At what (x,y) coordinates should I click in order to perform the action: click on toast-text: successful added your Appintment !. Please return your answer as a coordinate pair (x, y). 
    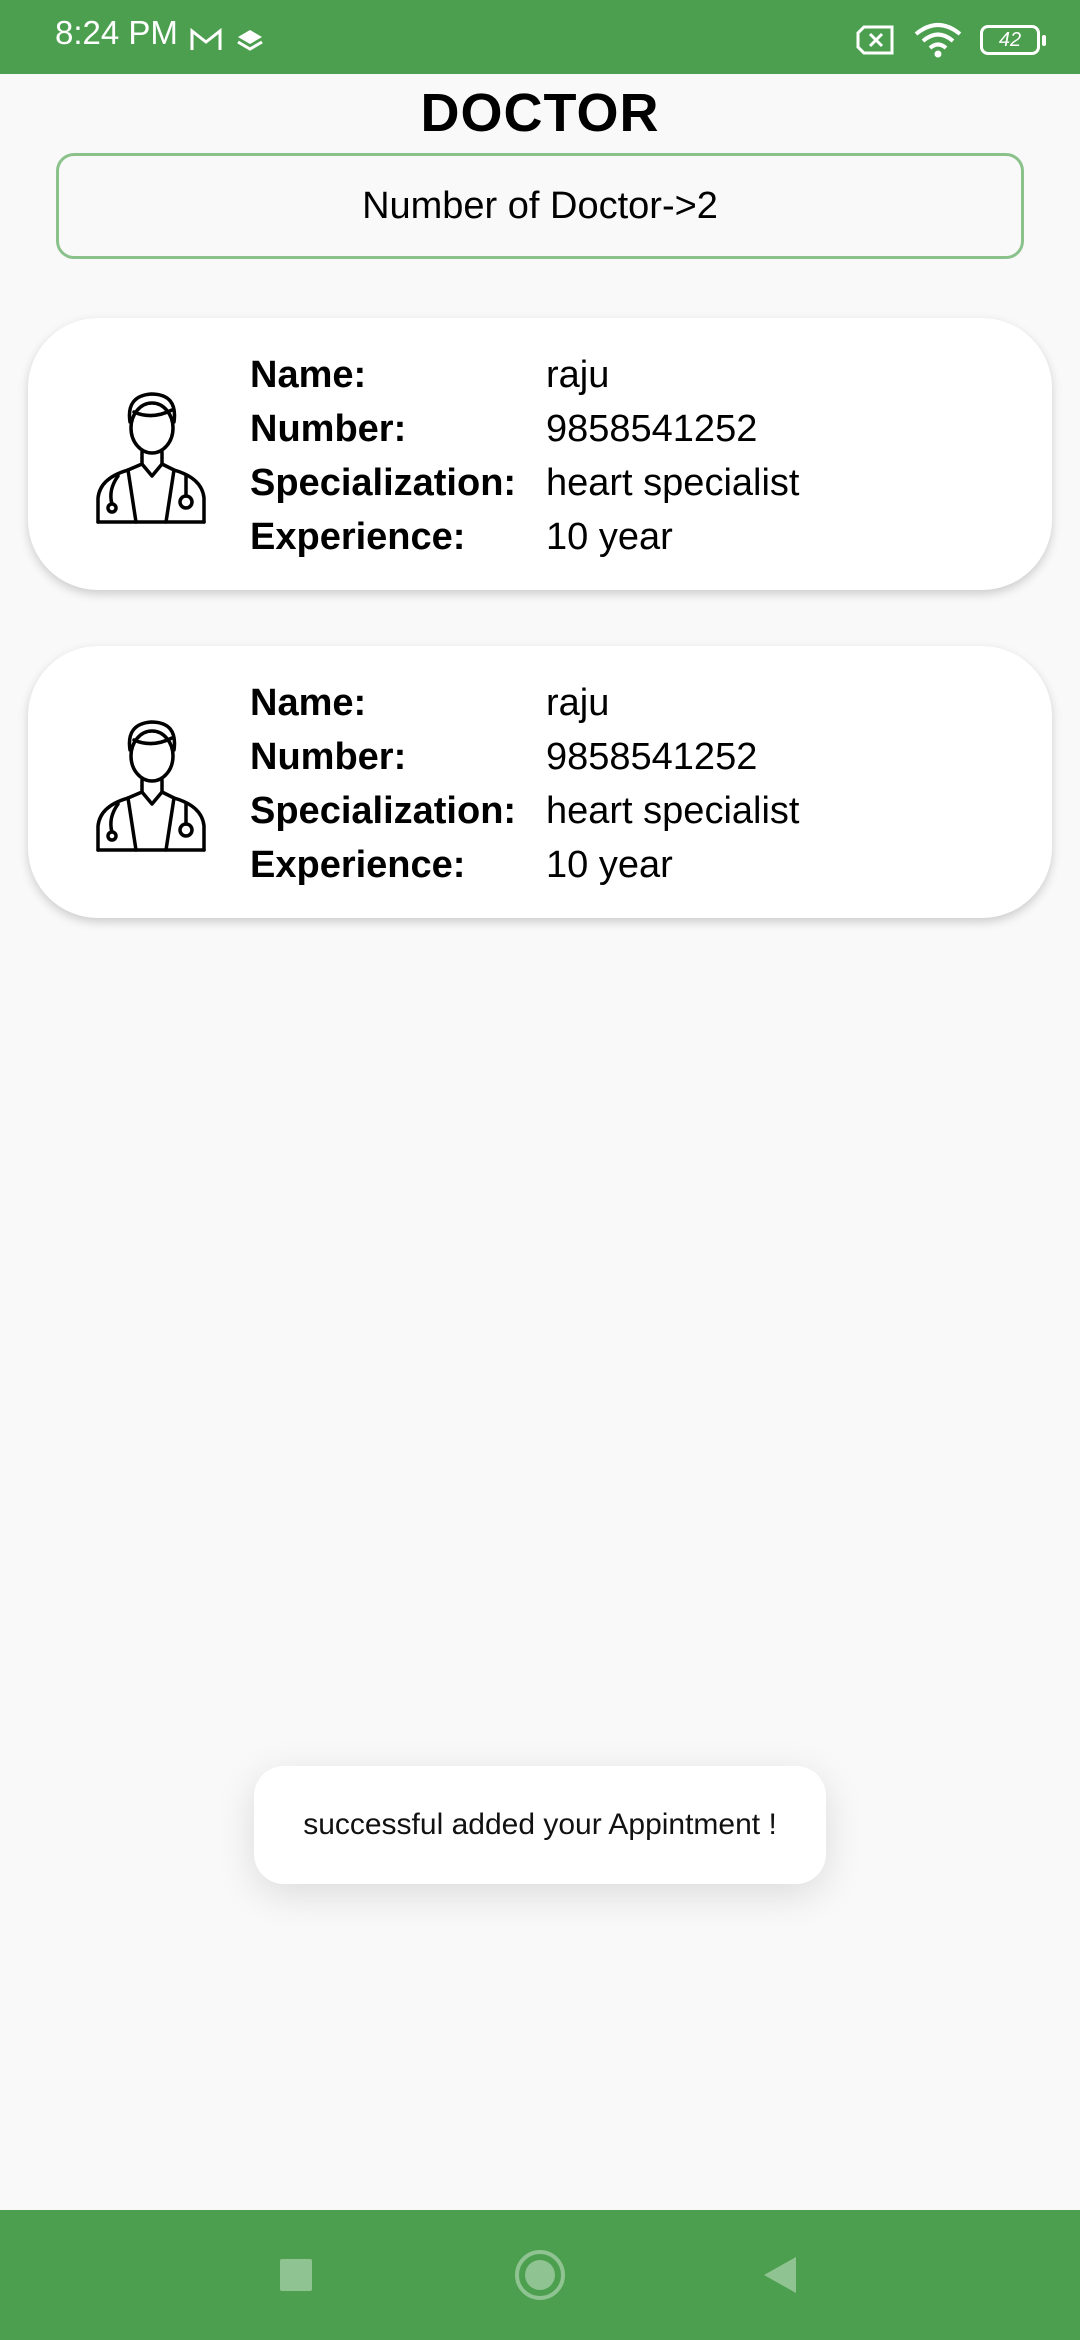
    Looking at the image, I should click on (540, 1824).